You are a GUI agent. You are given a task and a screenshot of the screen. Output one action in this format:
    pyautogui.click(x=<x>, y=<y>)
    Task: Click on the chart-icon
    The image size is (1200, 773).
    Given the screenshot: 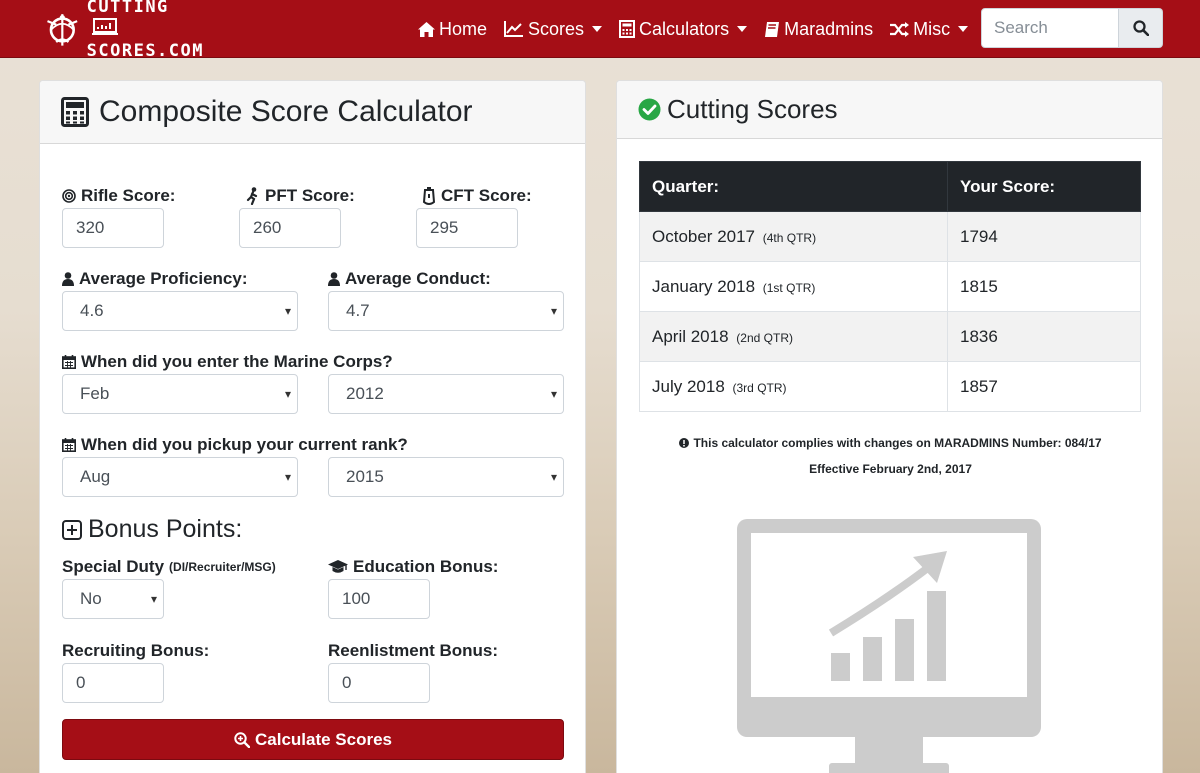 What is the action you would take?
    pyautogui.click(x=514, y=29)
    